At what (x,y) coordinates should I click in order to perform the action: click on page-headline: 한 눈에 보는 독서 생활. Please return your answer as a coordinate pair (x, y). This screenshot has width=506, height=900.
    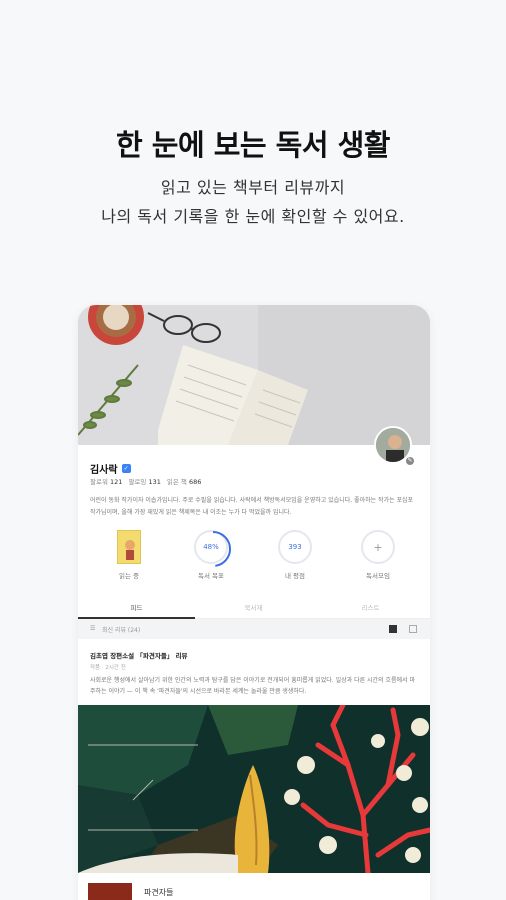
    Looking at the image, I should click on (253, 145).